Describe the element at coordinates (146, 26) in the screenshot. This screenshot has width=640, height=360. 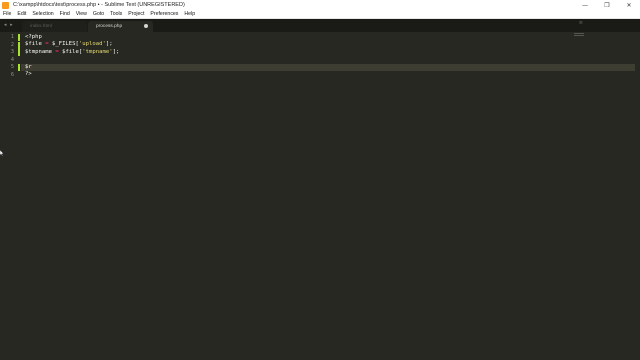
I see `modified-dot-icon` at that location.